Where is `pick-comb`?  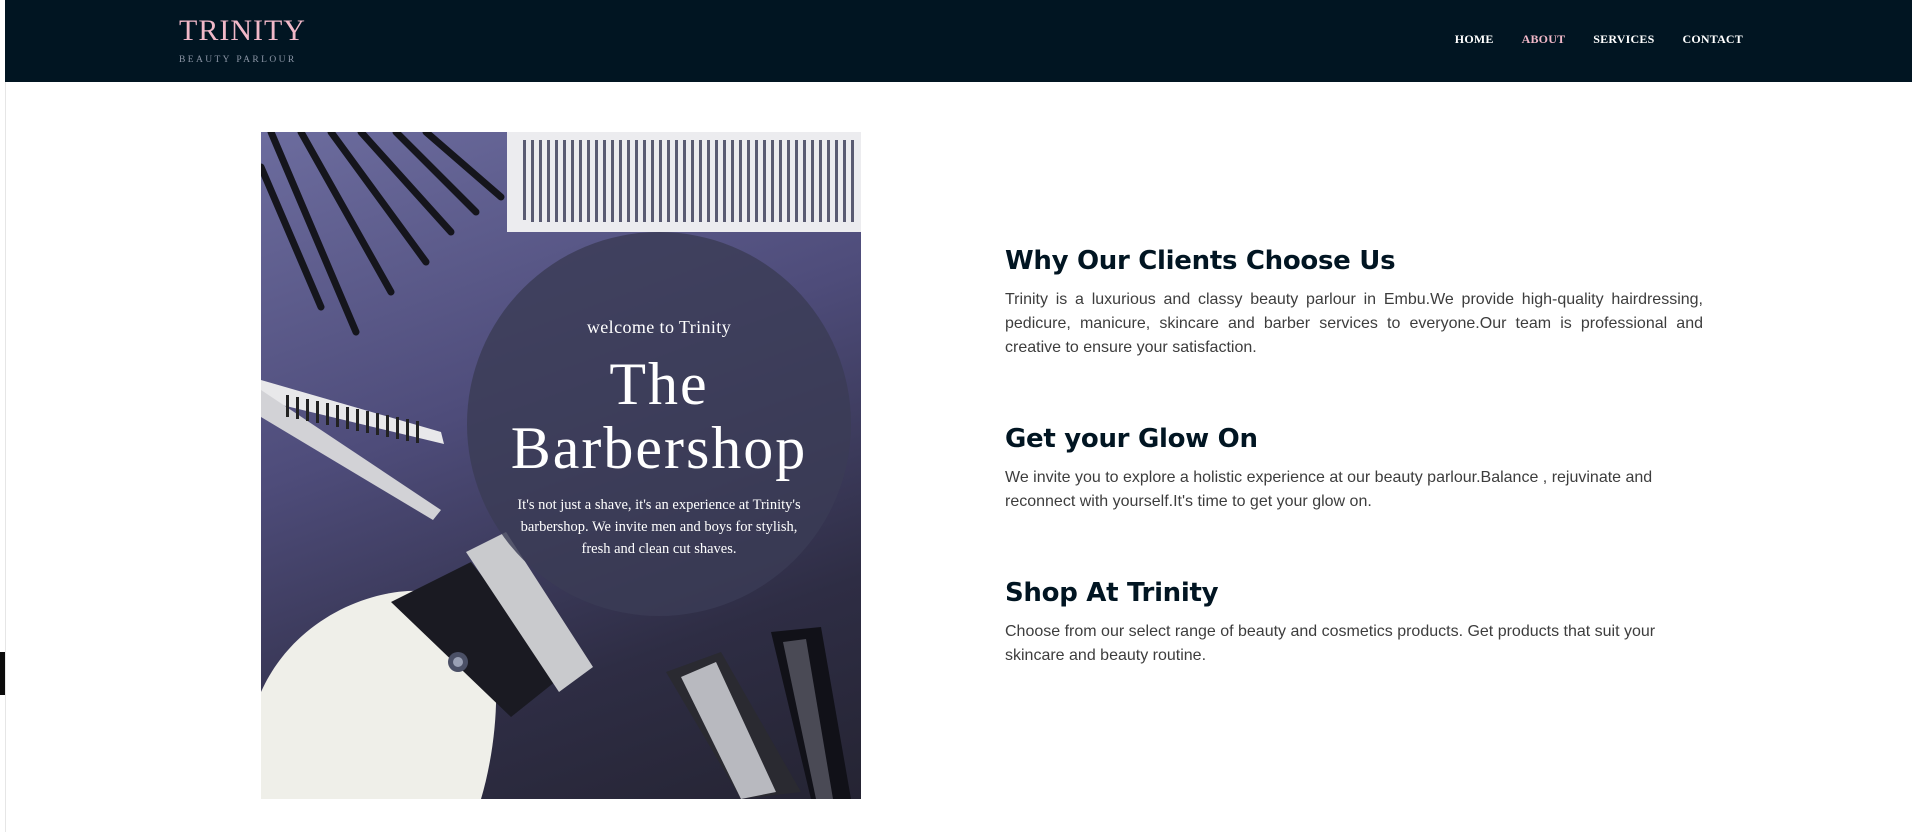
pick-comb is located at coordinates (383, 234).